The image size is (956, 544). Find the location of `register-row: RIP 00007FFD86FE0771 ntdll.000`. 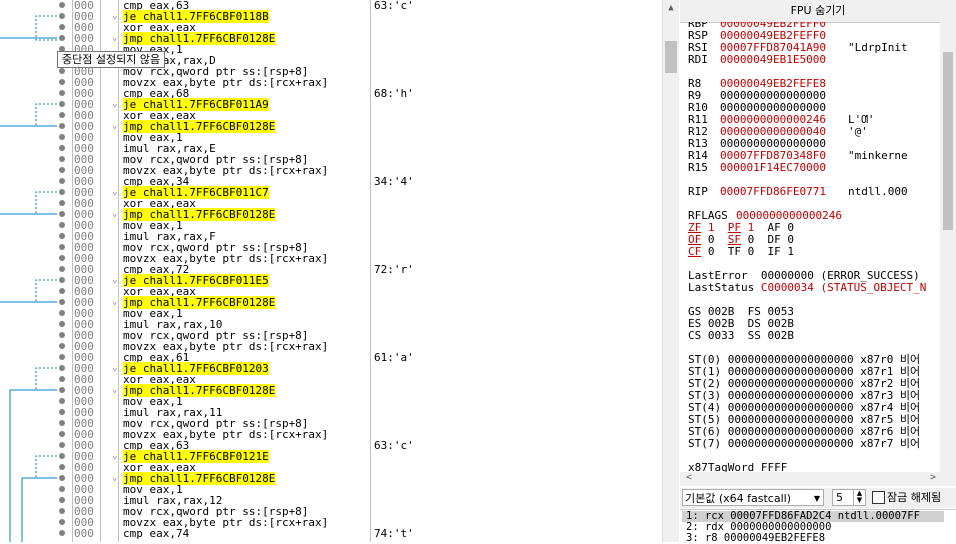

register-row: RIP 00007FFD86FE0771 ntdll.000 is located at coordinates (798, 192).